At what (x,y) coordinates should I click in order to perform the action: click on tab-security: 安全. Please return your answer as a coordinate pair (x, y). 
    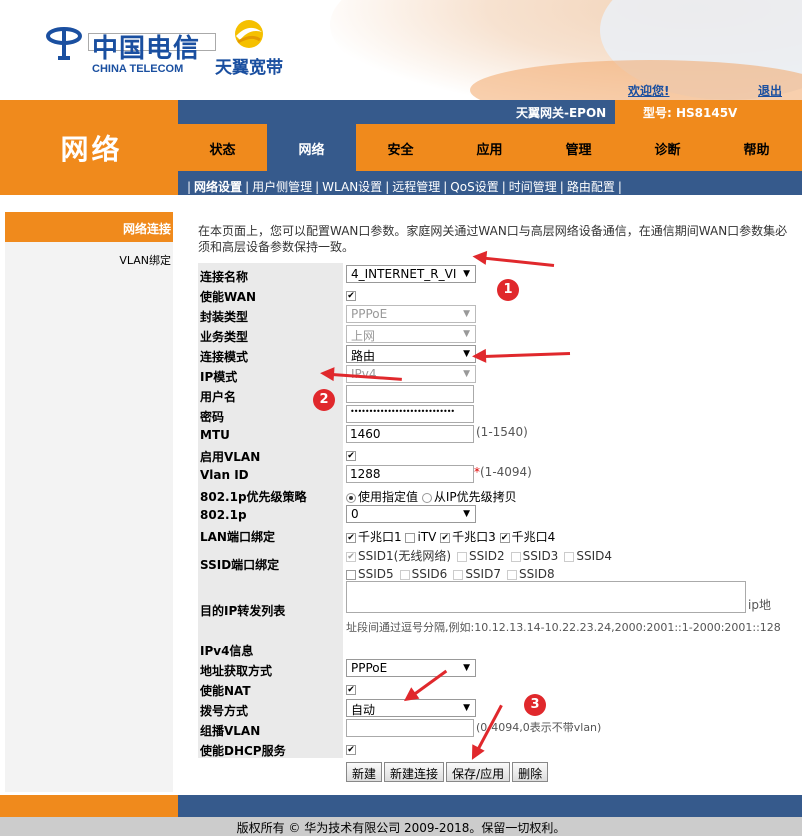
    Looking at the image, I should click on (400, 147).